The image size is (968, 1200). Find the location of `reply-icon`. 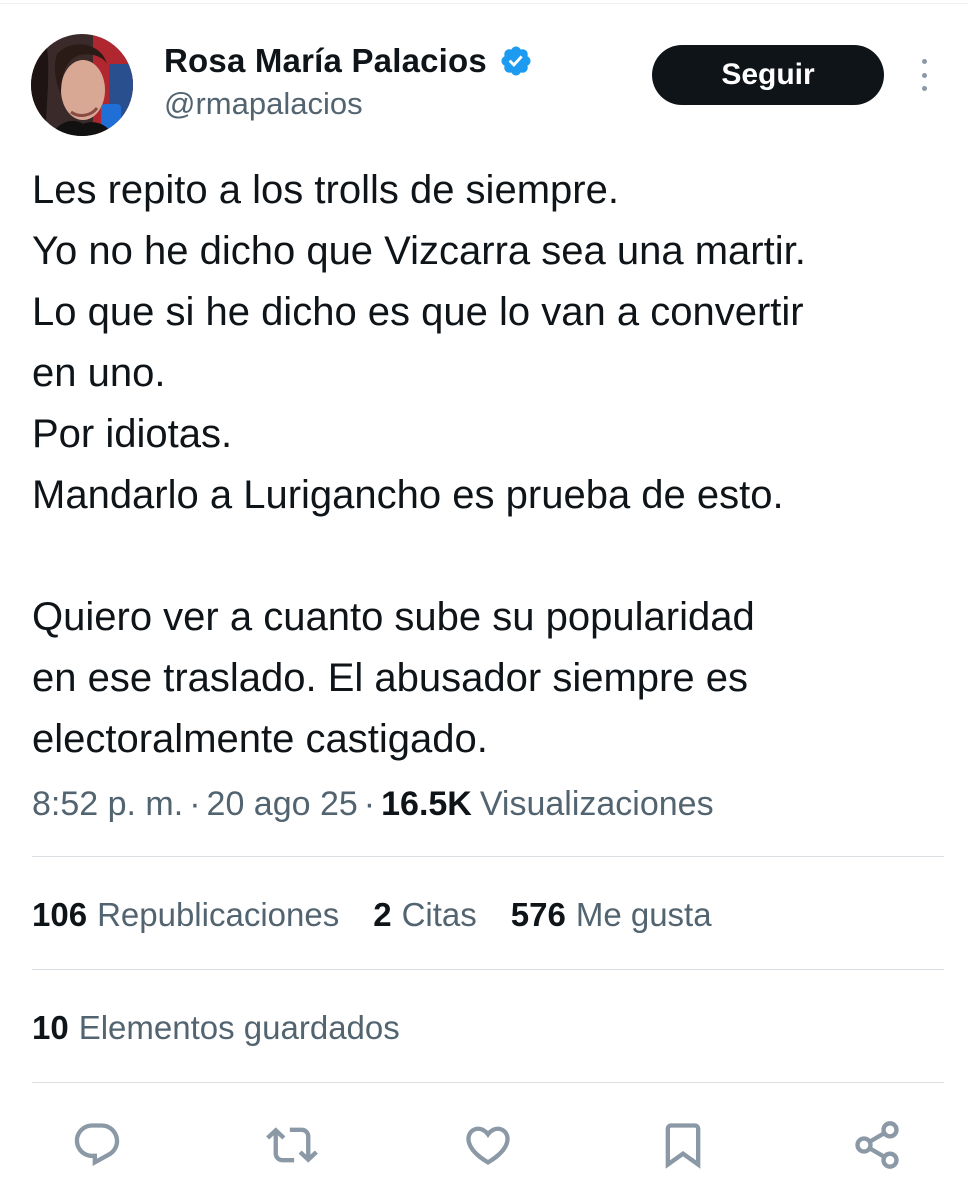

reply-icon is located at coordinates (97, 1145).